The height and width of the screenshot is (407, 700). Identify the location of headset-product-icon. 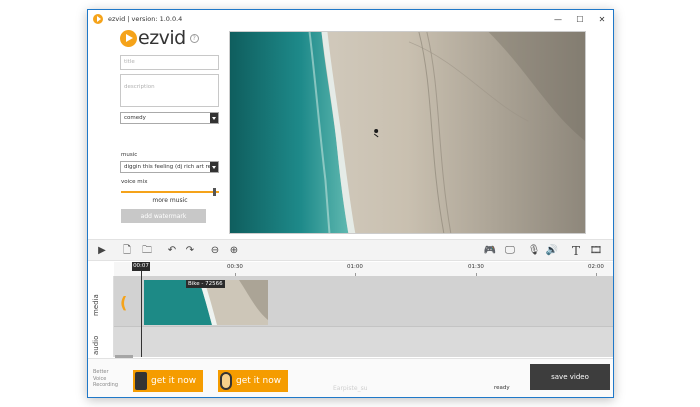
(226, 381).